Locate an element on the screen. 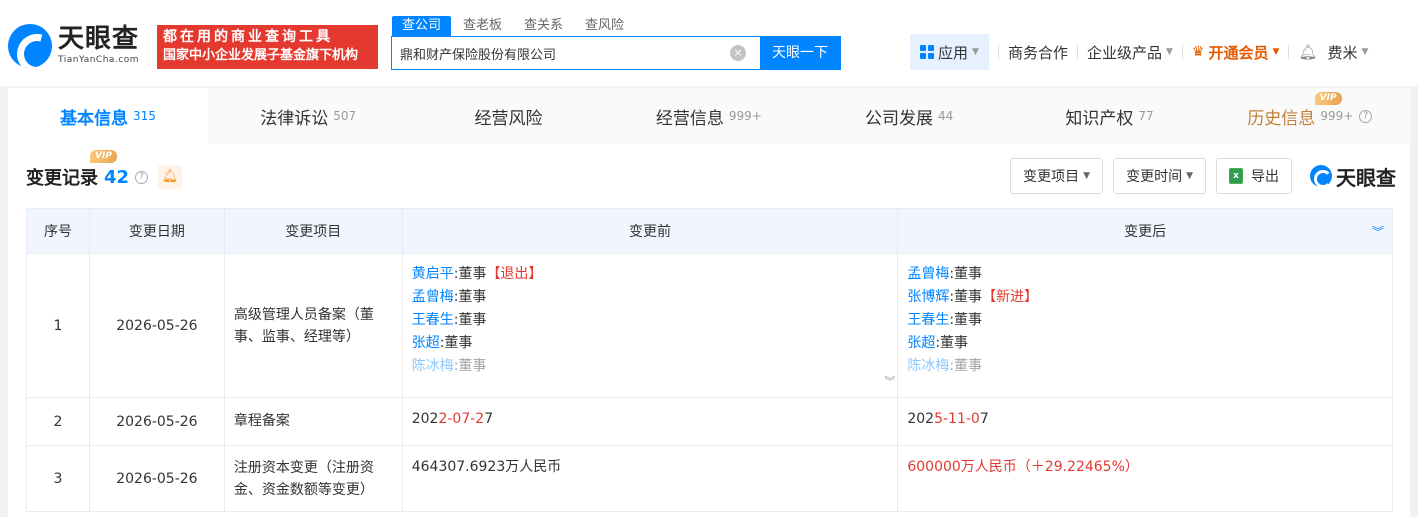  col-date: 变更日期 is located at coordinates (156, 231).